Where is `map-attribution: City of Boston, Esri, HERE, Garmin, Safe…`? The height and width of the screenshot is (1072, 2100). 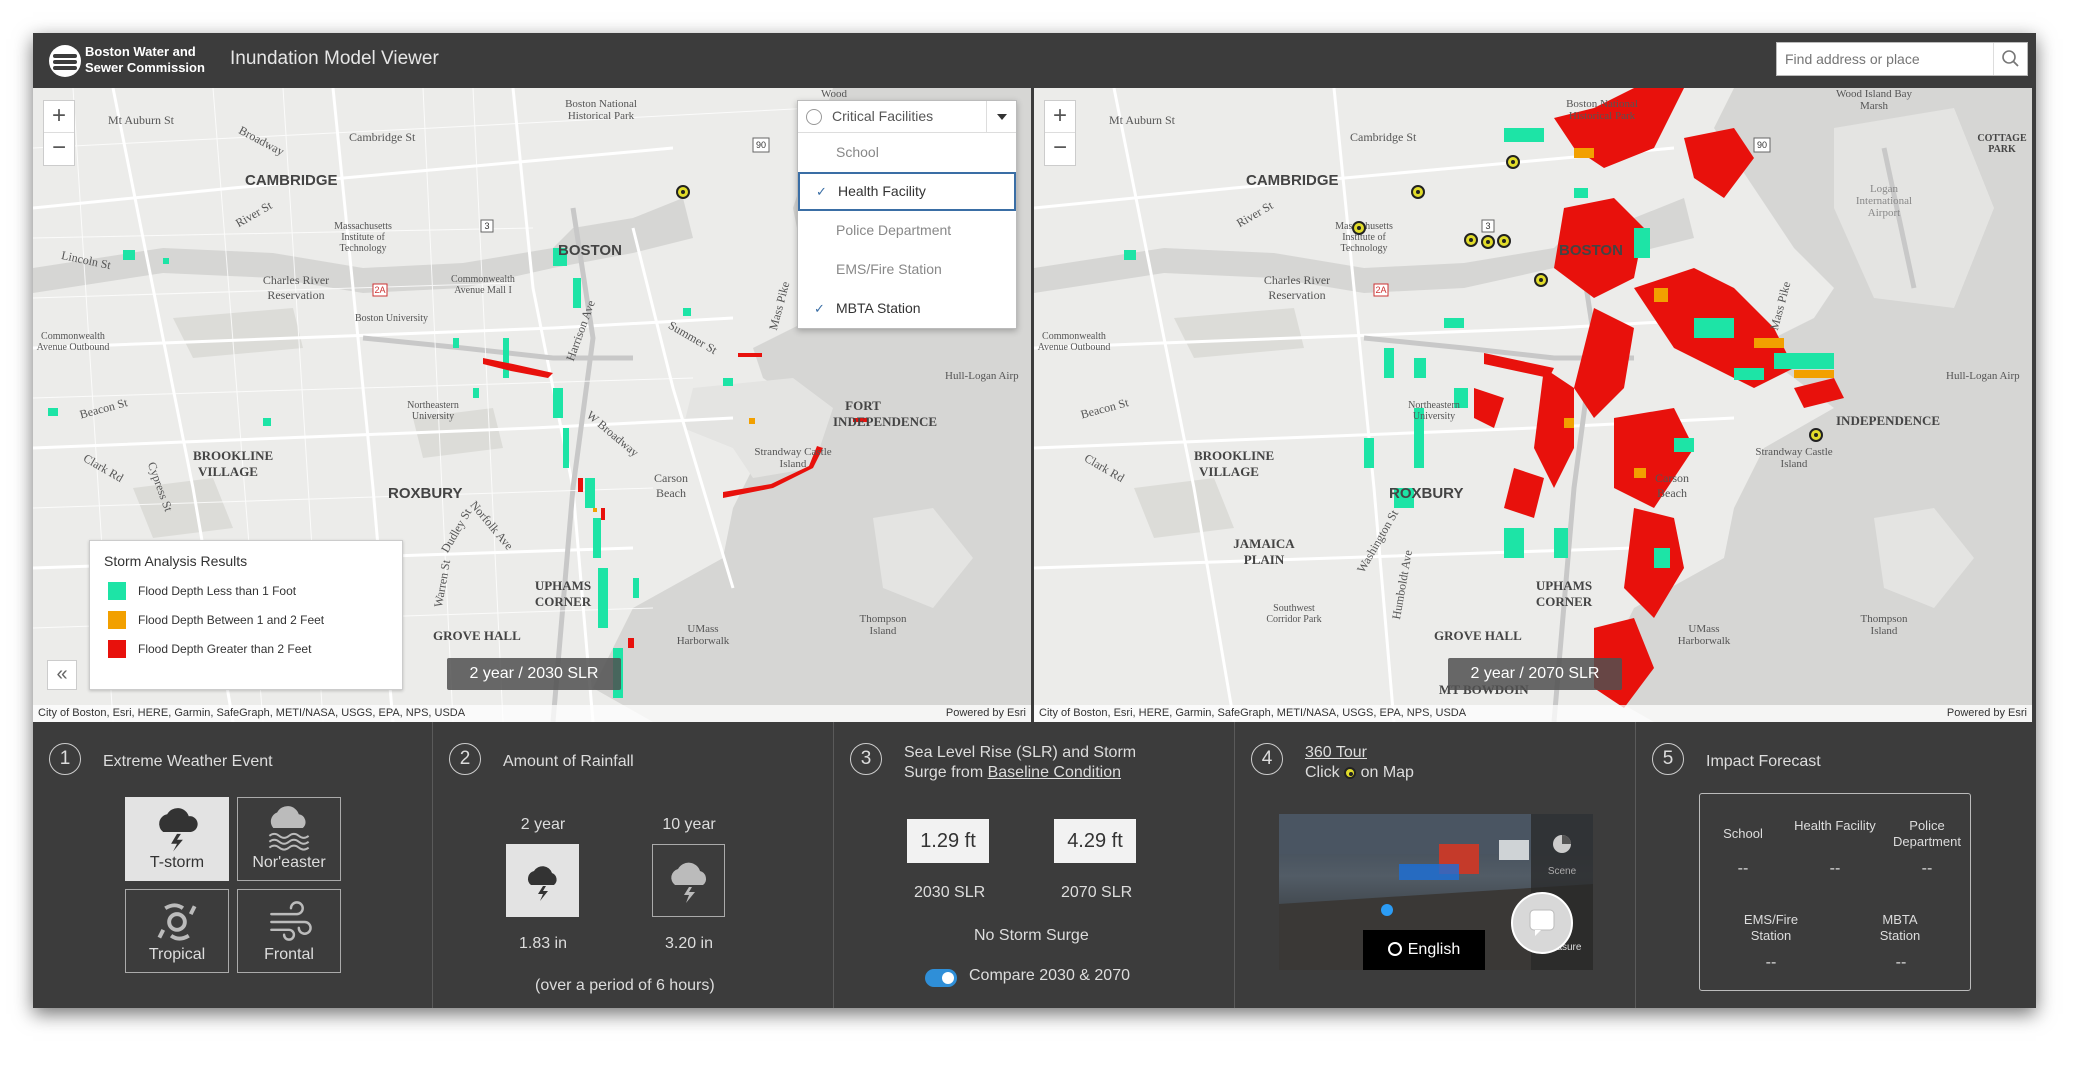 map-attribution: City of Boston, Esri, HERE, Garmin, Safe… is located at coordinates (532, 713).